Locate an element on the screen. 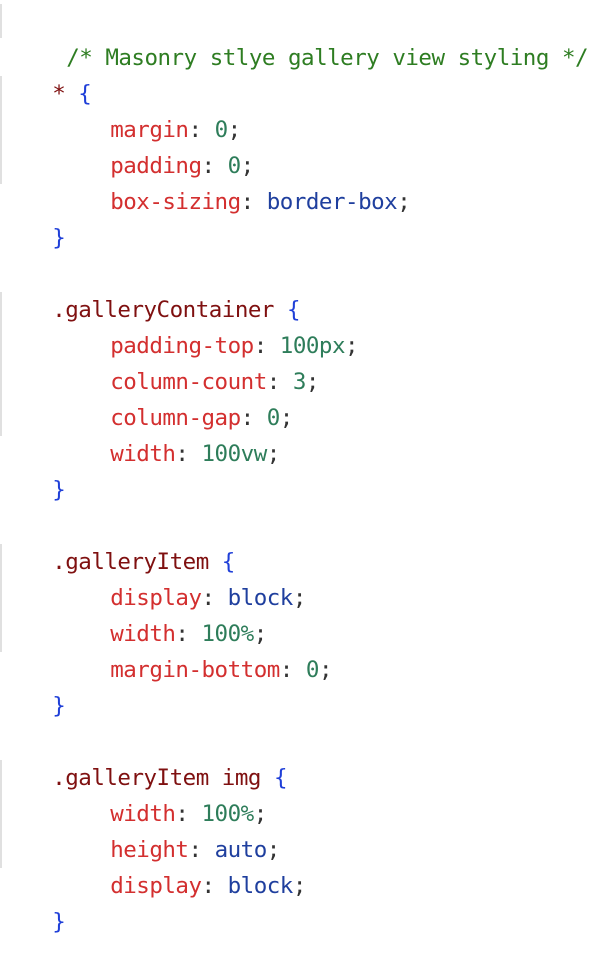 This screenshot has width=608, height=976. code-line: width: 100vw; is located at coordinates (169, 433).